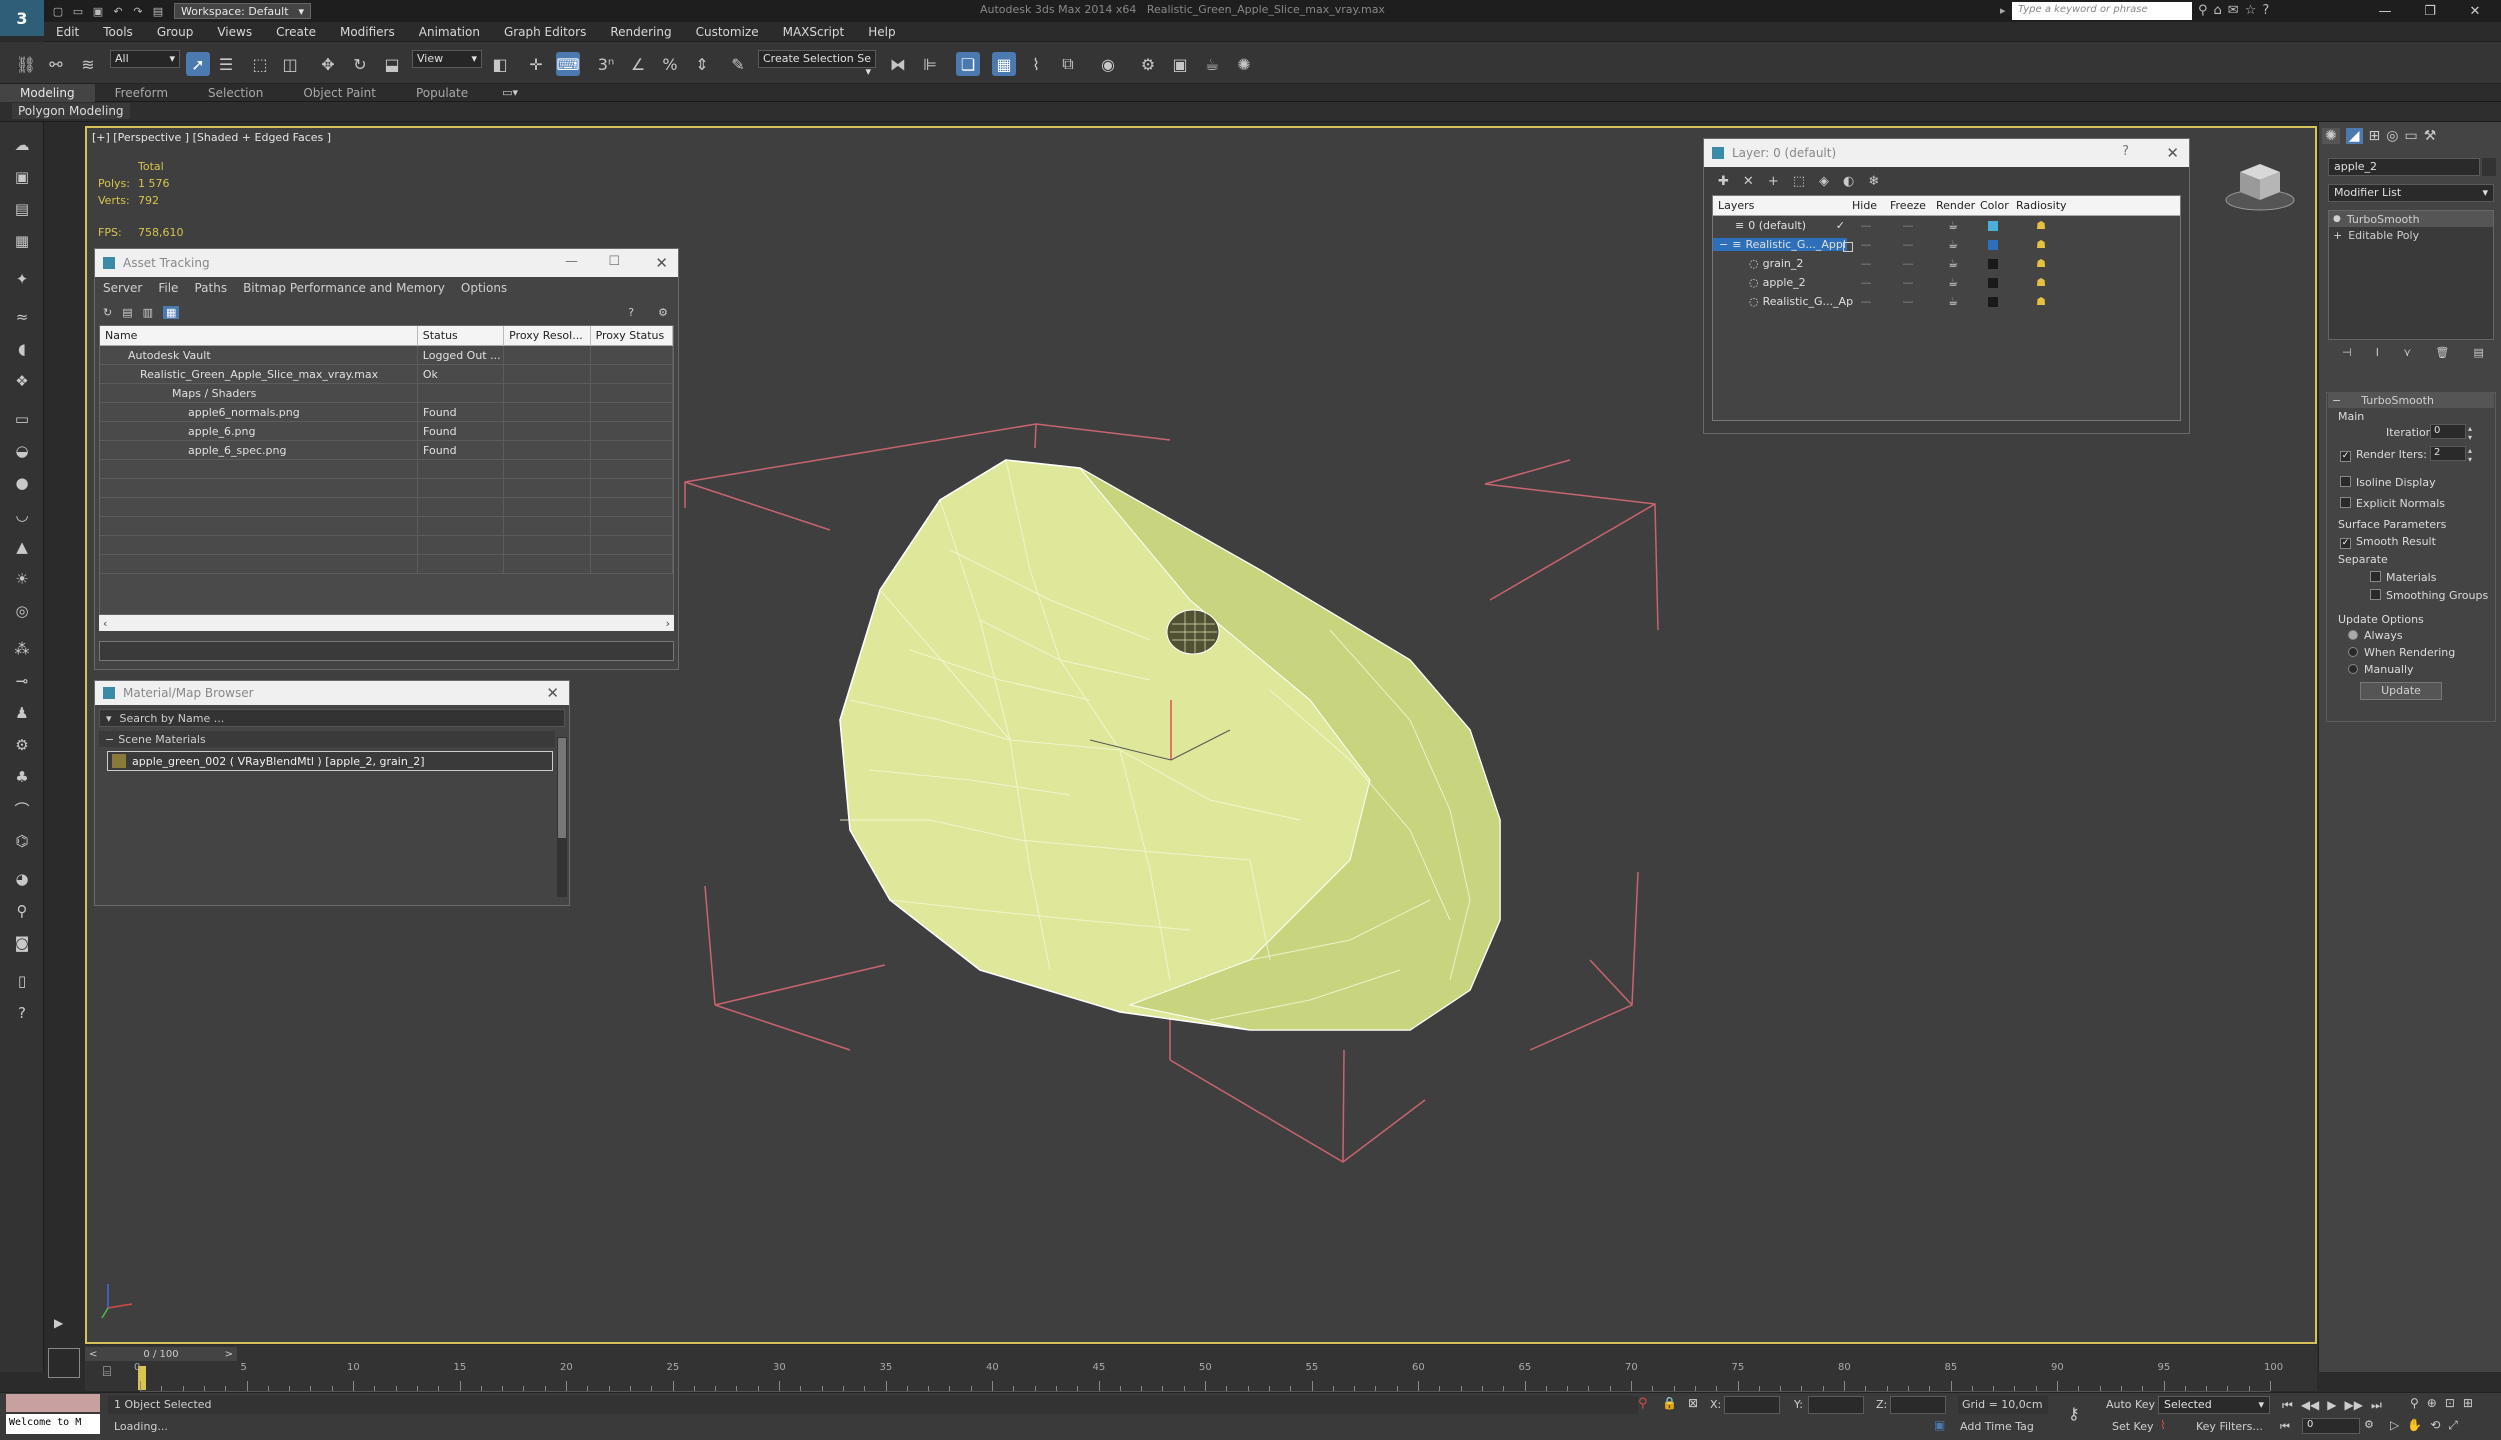 The height and width of the screenshot is (1440, 2501). What do you see at coordinates (2448, 453) in the screenshot?
I see `render-iters-spinner: 2` at bounding box center [2448, 453].